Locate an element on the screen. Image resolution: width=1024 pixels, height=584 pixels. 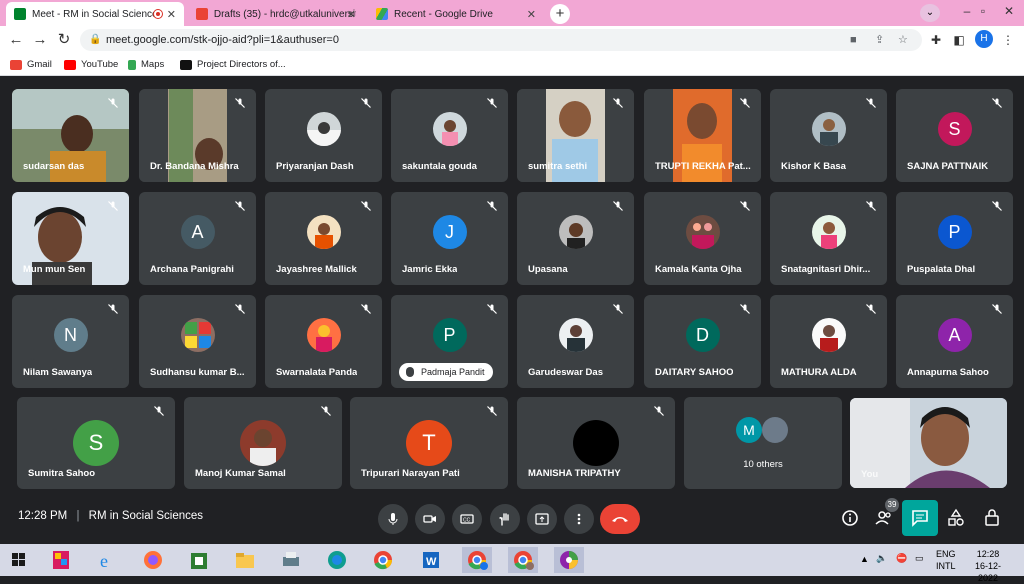
extensions-icon: ✚ is located at coordinates (936, 40).